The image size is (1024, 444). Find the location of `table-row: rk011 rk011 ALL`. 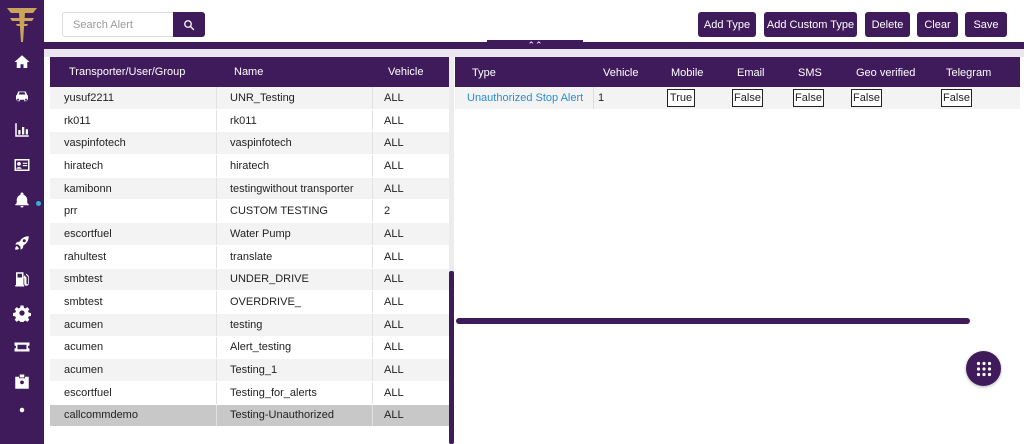

table-row: rk011 rk011 ALL is located at coordinates (249, 121).